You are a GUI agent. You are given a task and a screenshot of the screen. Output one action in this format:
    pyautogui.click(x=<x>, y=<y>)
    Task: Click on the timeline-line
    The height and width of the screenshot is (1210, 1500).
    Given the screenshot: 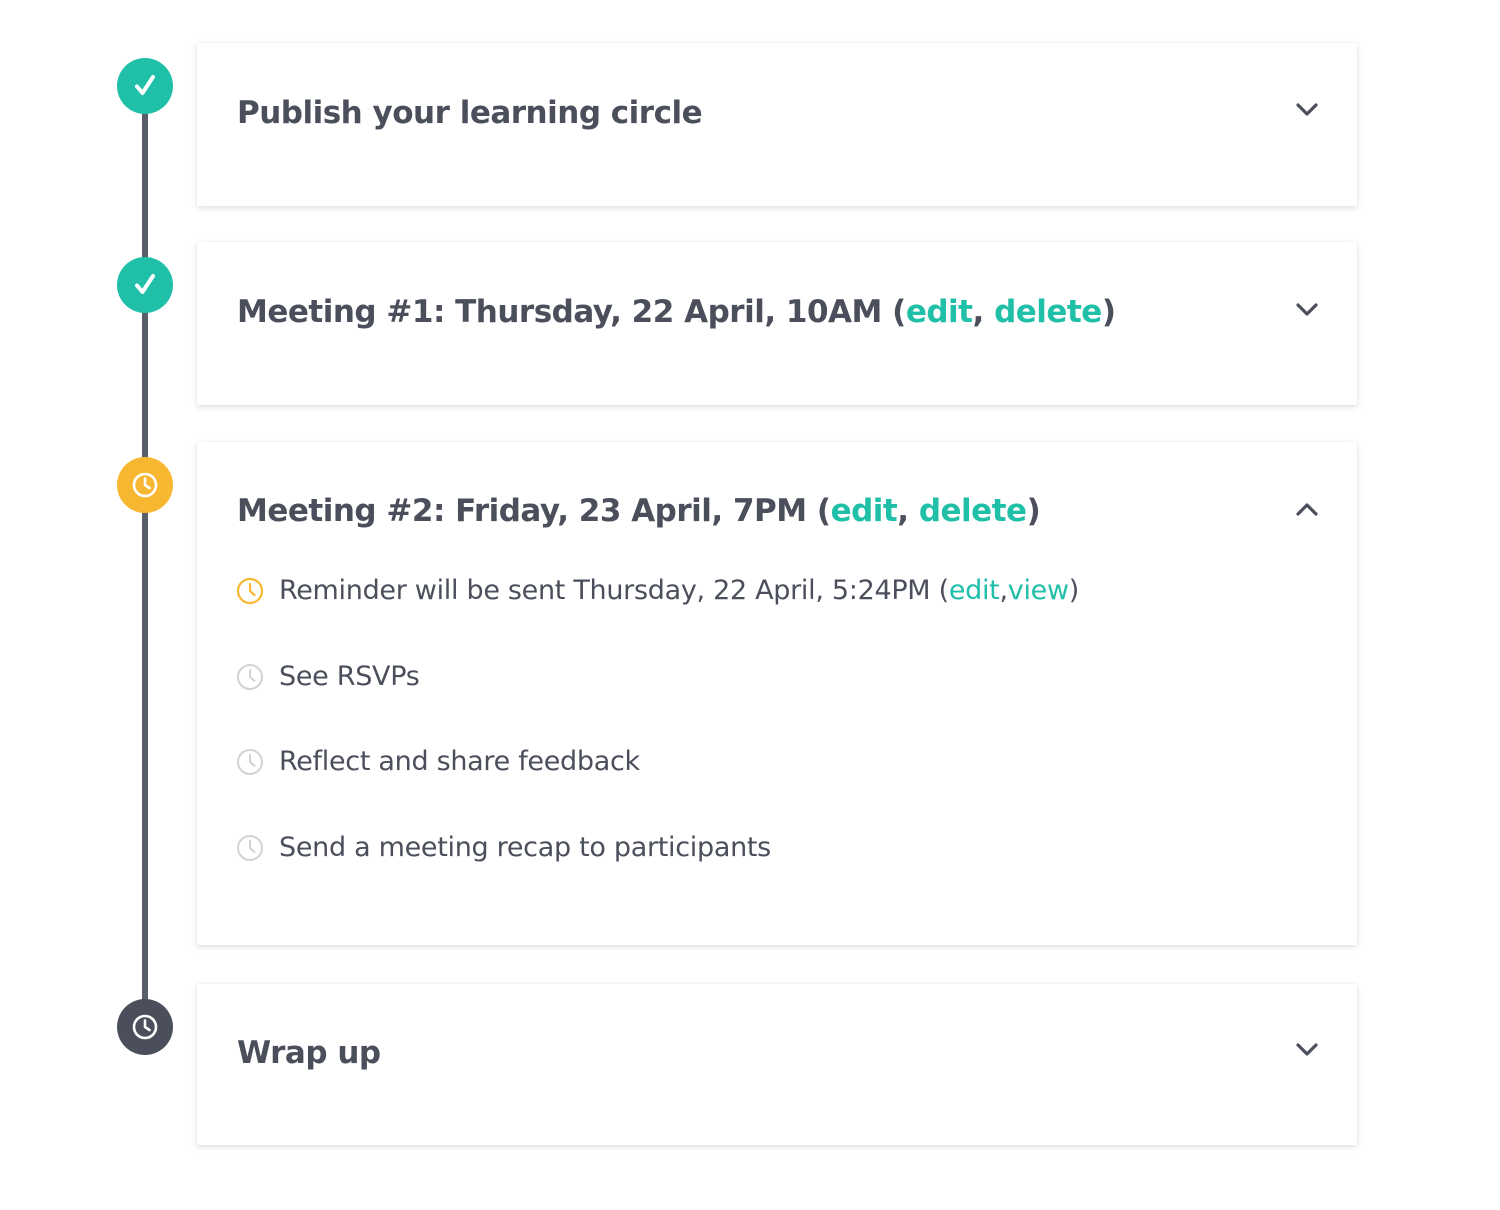 What is the action you would take?
    pyautogui.click(x=145, y=557)
    